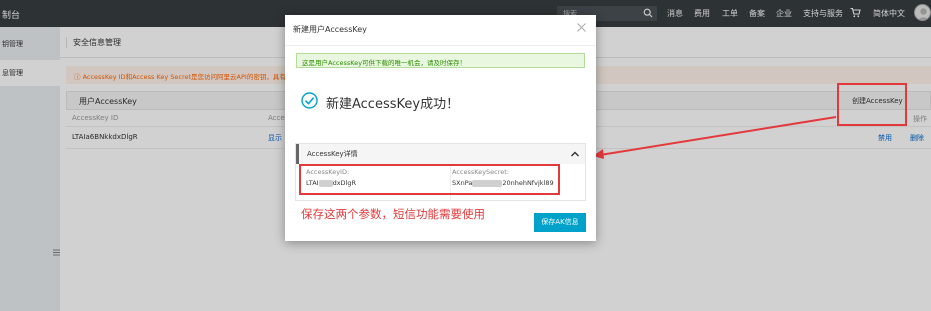  What do you see at coordinates (393, 214) in the screenshot?
I see `annotation-note: 保存这两个参数，短信功能需要使用` at bounding box center [393, 214].